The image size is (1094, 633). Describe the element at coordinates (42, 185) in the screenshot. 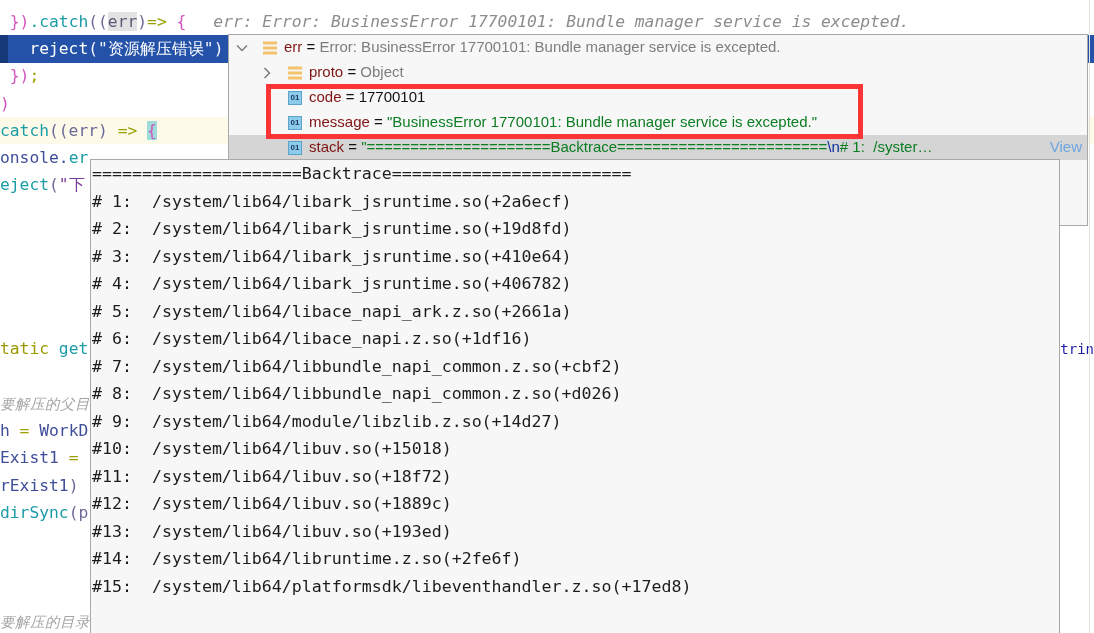

I see `code-text: eject("下` at that location.